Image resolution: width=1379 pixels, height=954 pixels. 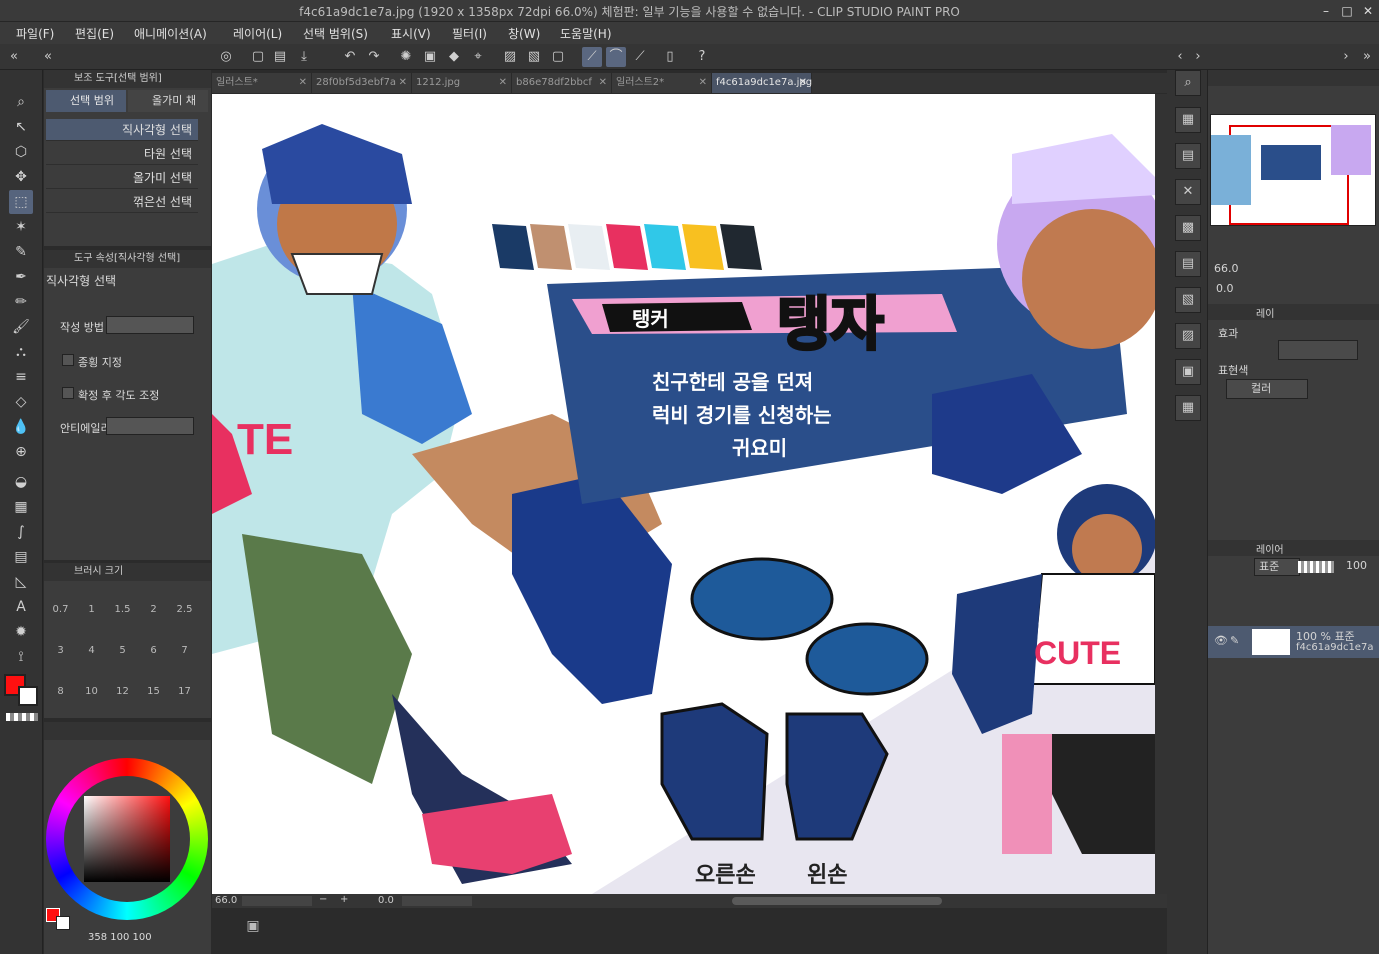 I want to click on brush-size-option: 8, so click(x=60, y=686).